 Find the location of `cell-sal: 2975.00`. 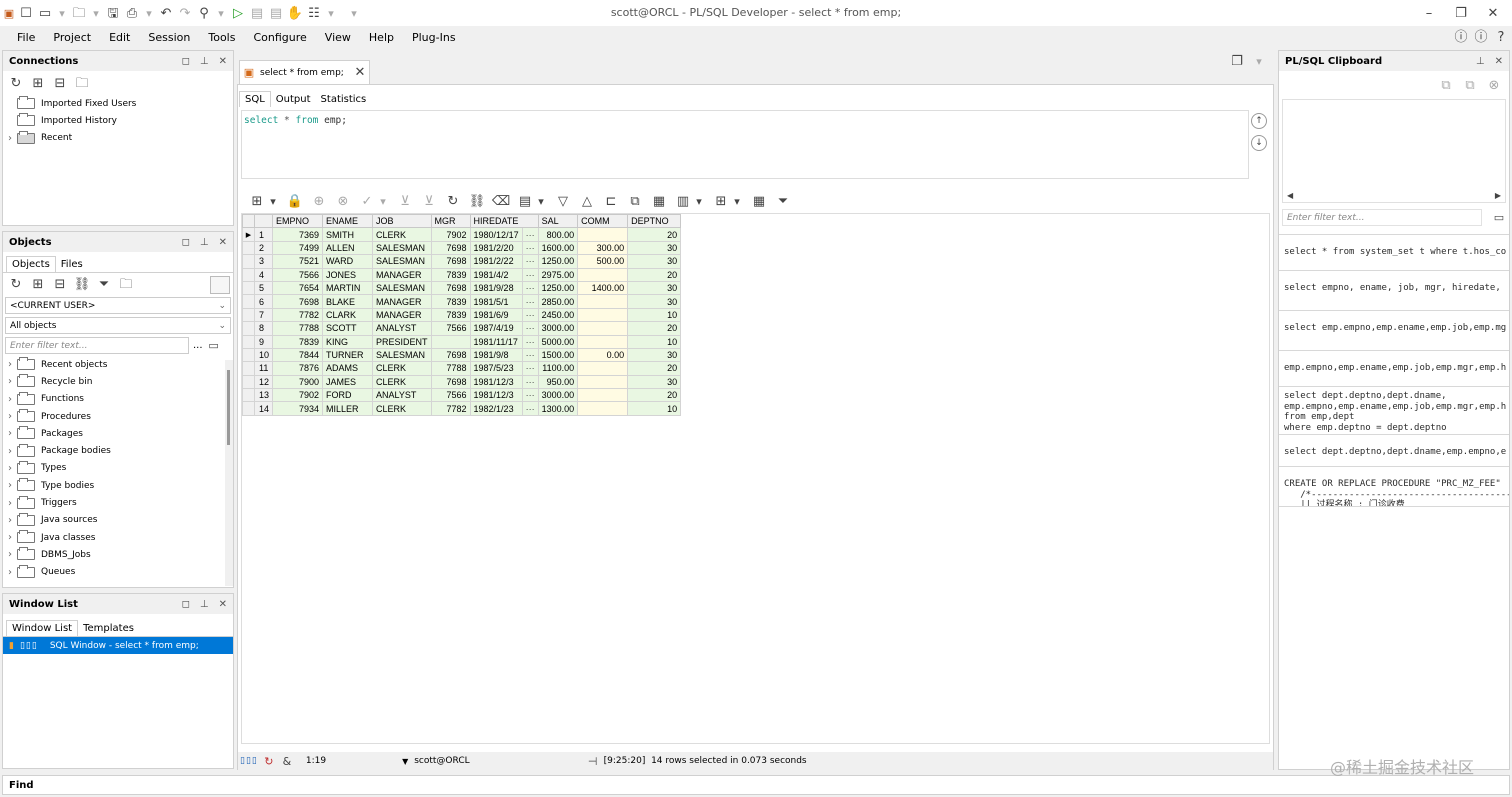

cell-sal: 2975.00 is located at coordinates (558, 274).